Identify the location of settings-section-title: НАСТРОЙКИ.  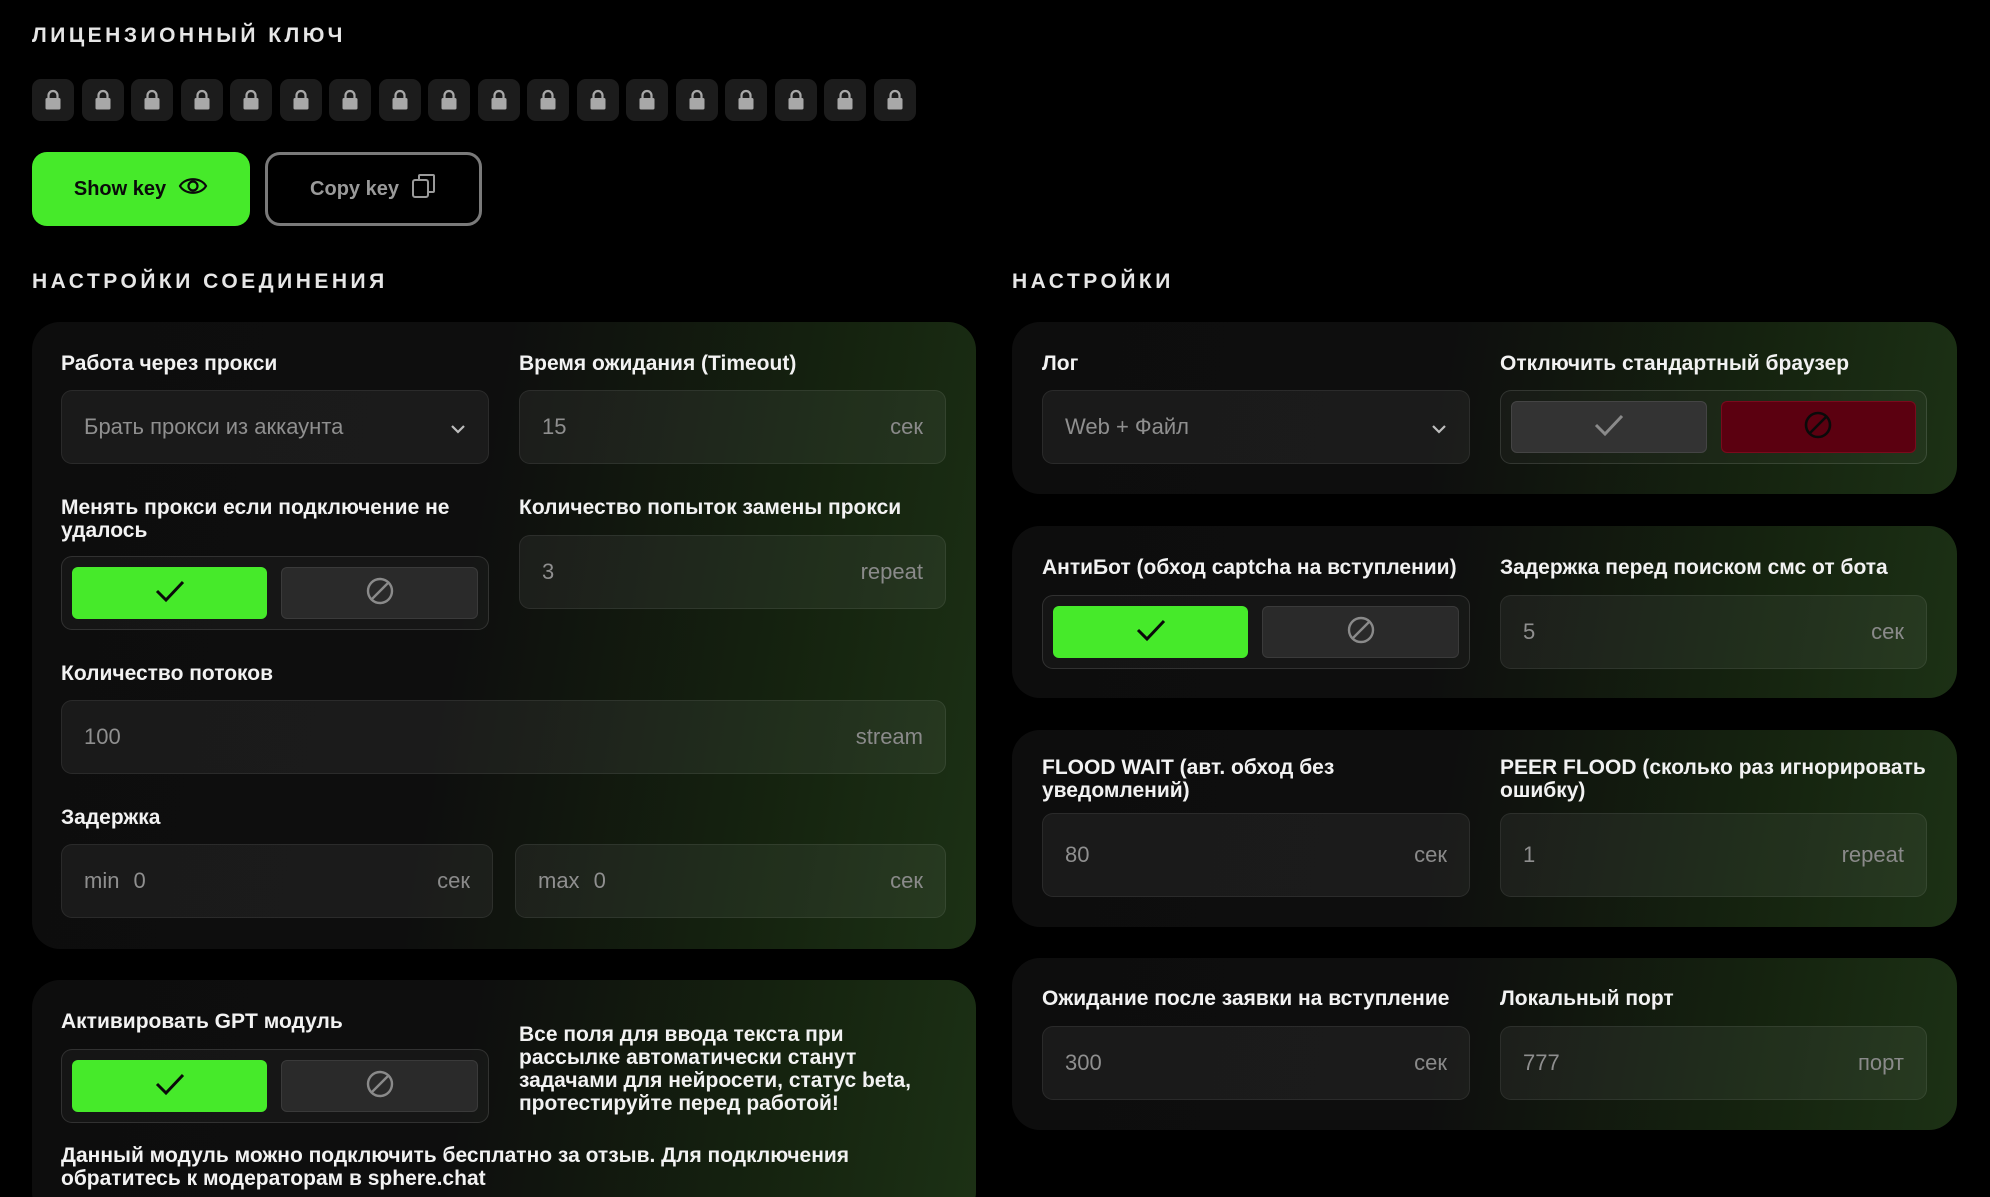
(1093, 281).